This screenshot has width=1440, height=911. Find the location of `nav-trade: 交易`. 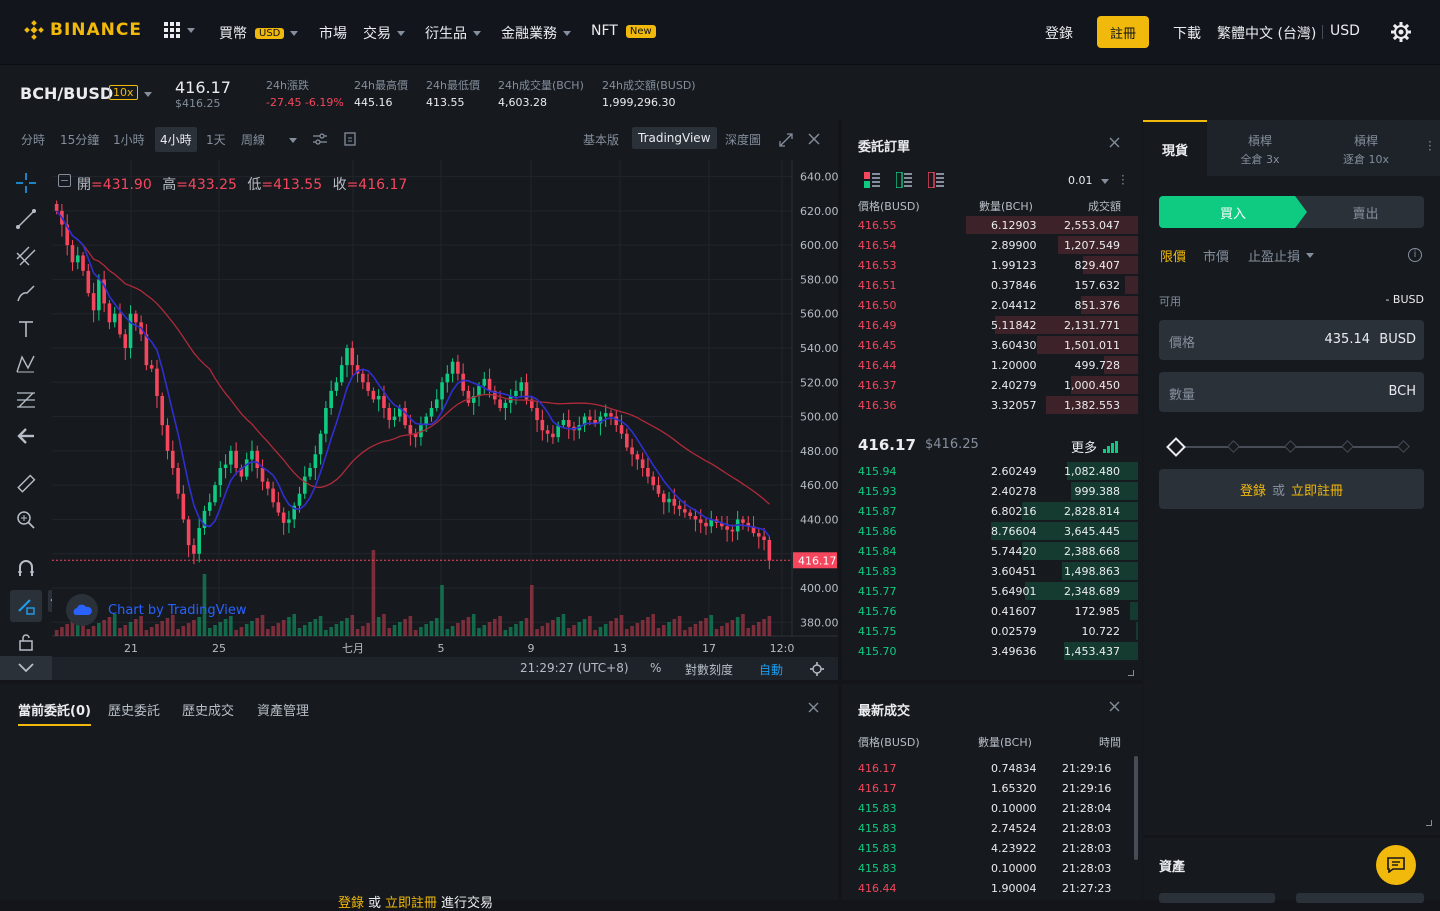

nav-trade: 交易 is located at coordinates (384, 33).